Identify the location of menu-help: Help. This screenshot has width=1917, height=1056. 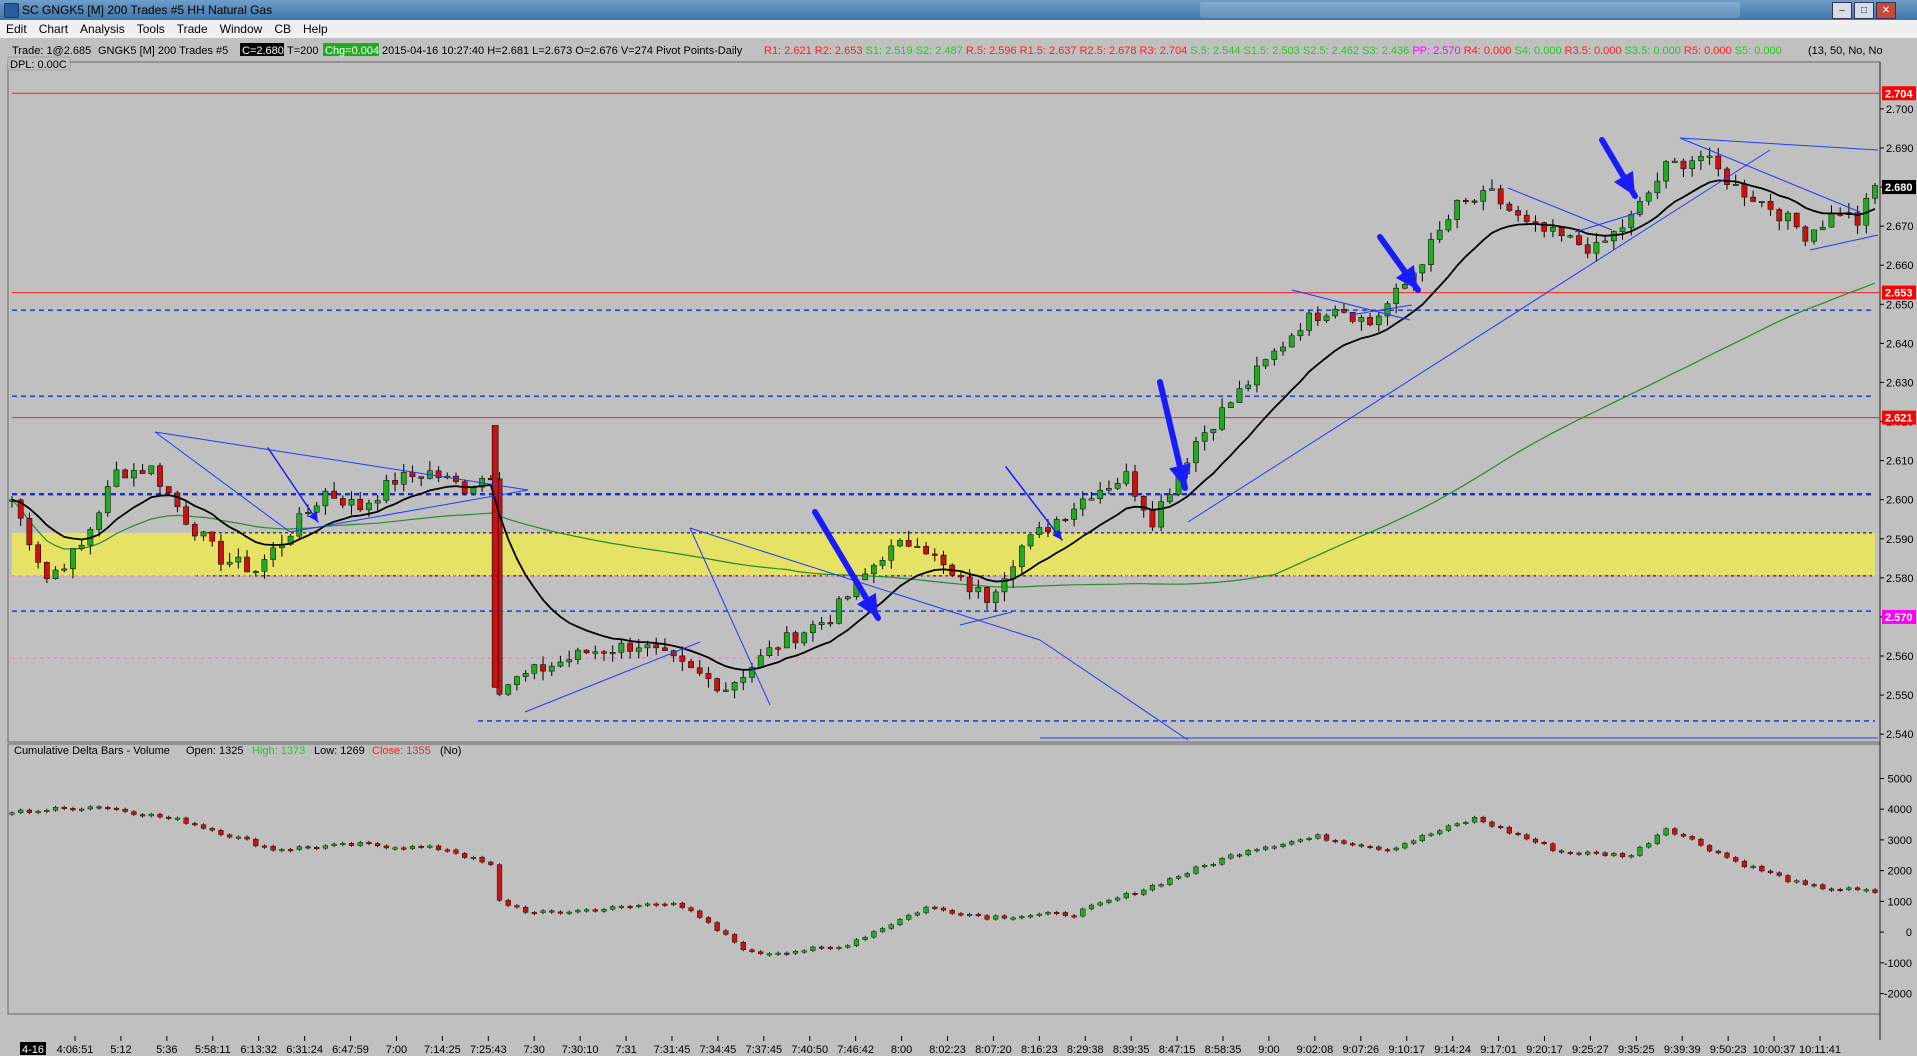
(315, 28).